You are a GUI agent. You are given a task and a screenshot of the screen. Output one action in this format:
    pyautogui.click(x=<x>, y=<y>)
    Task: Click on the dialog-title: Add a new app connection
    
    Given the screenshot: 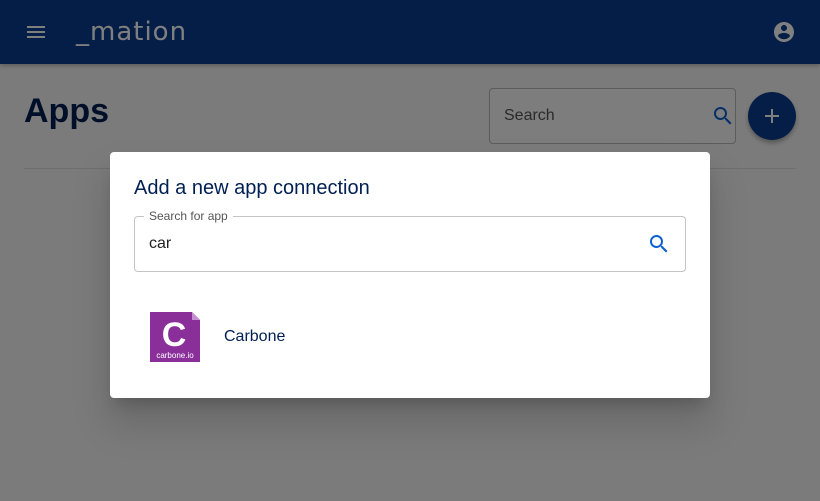 What is the action you would take?
    pyautogui.click(x=252, y=188)
    